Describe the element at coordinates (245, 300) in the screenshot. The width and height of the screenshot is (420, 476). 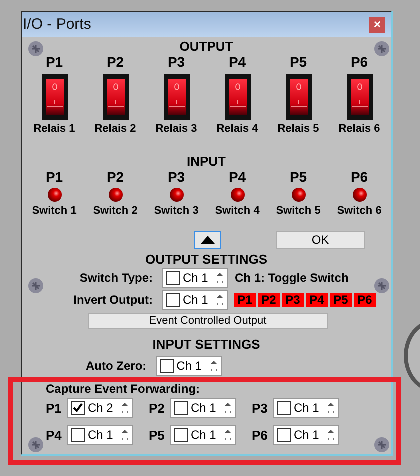
I see `port-tag: P1` at that location.